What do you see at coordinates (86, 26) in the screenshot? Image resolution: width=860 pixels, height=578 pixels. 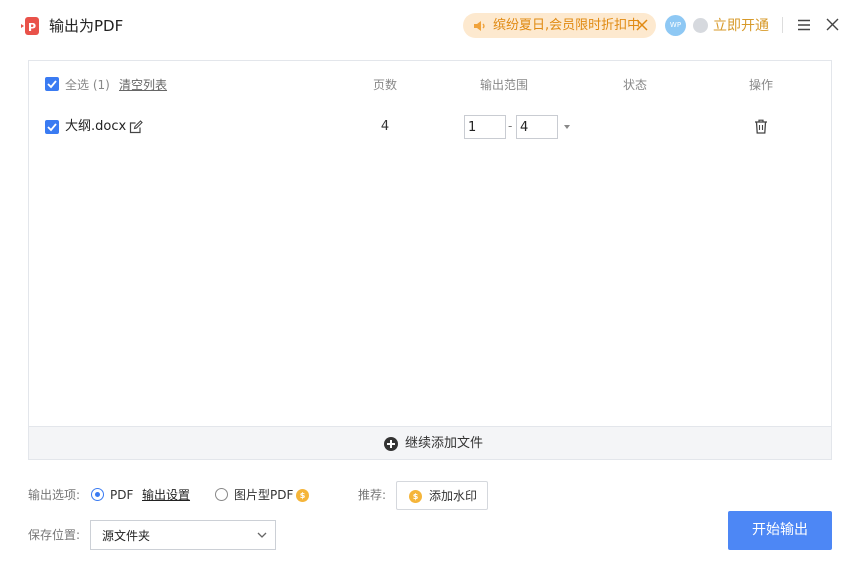 I see `window-title: 输出为PDF` at bounding box center [86, 26].